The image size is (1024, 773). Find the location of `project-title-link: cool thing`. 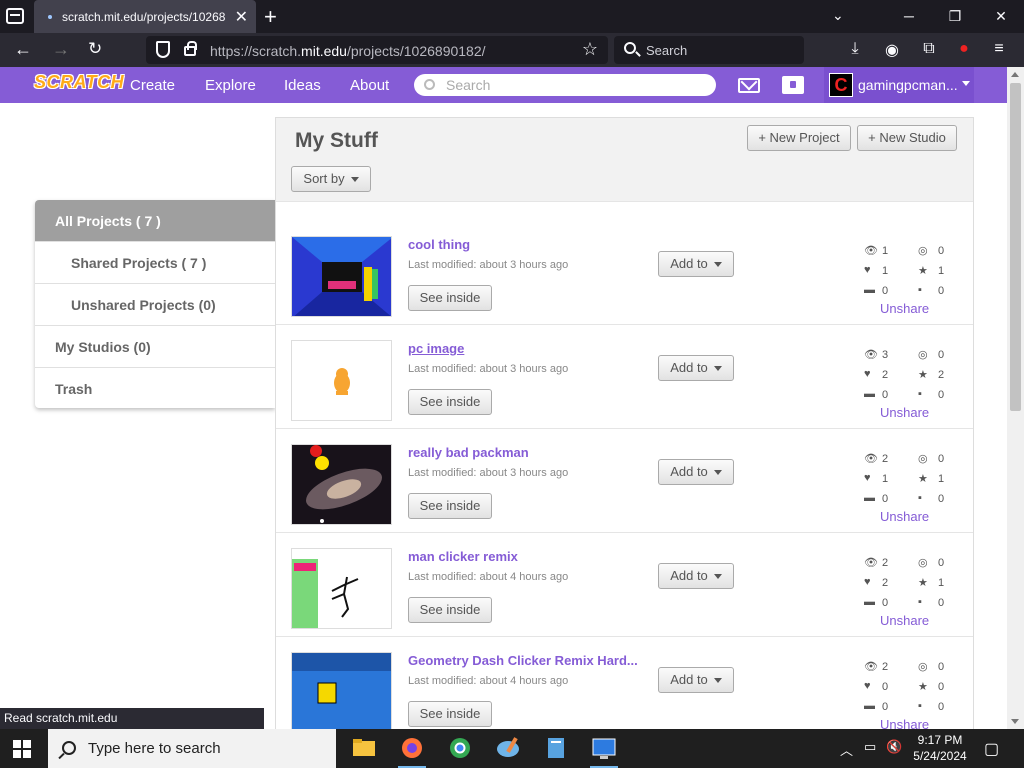

project-title-link: cool thing is located at coordinates (439, 244).